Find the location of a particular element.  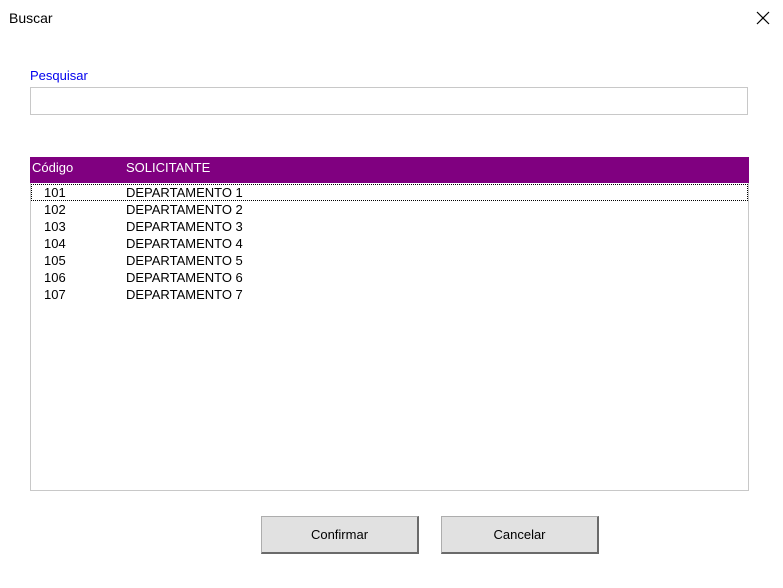

list-item-requester: DEPARTAMENTO 7 is located at coordinates (184, 294).